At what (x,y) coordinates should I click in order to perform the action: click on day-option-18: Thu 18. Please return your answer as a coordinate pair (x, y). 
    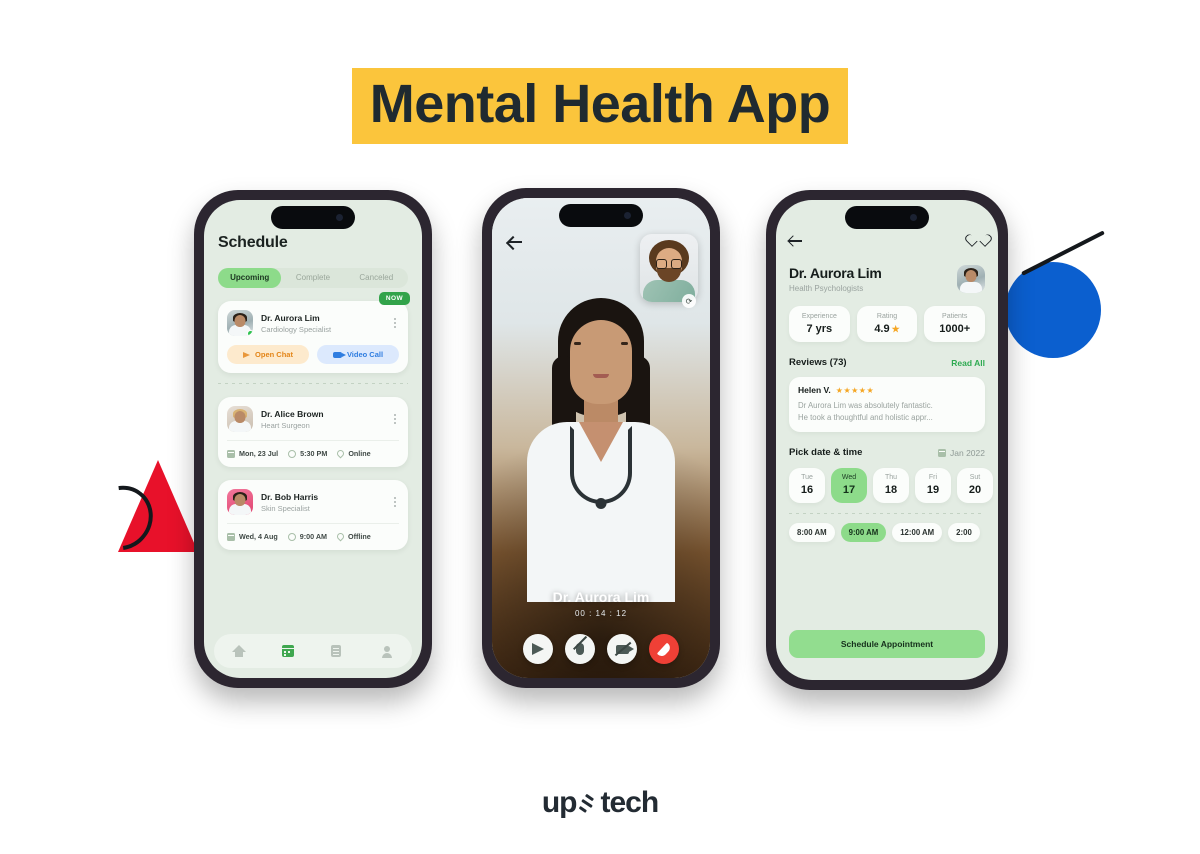
    Looking at the image, I should click on (891, 486).